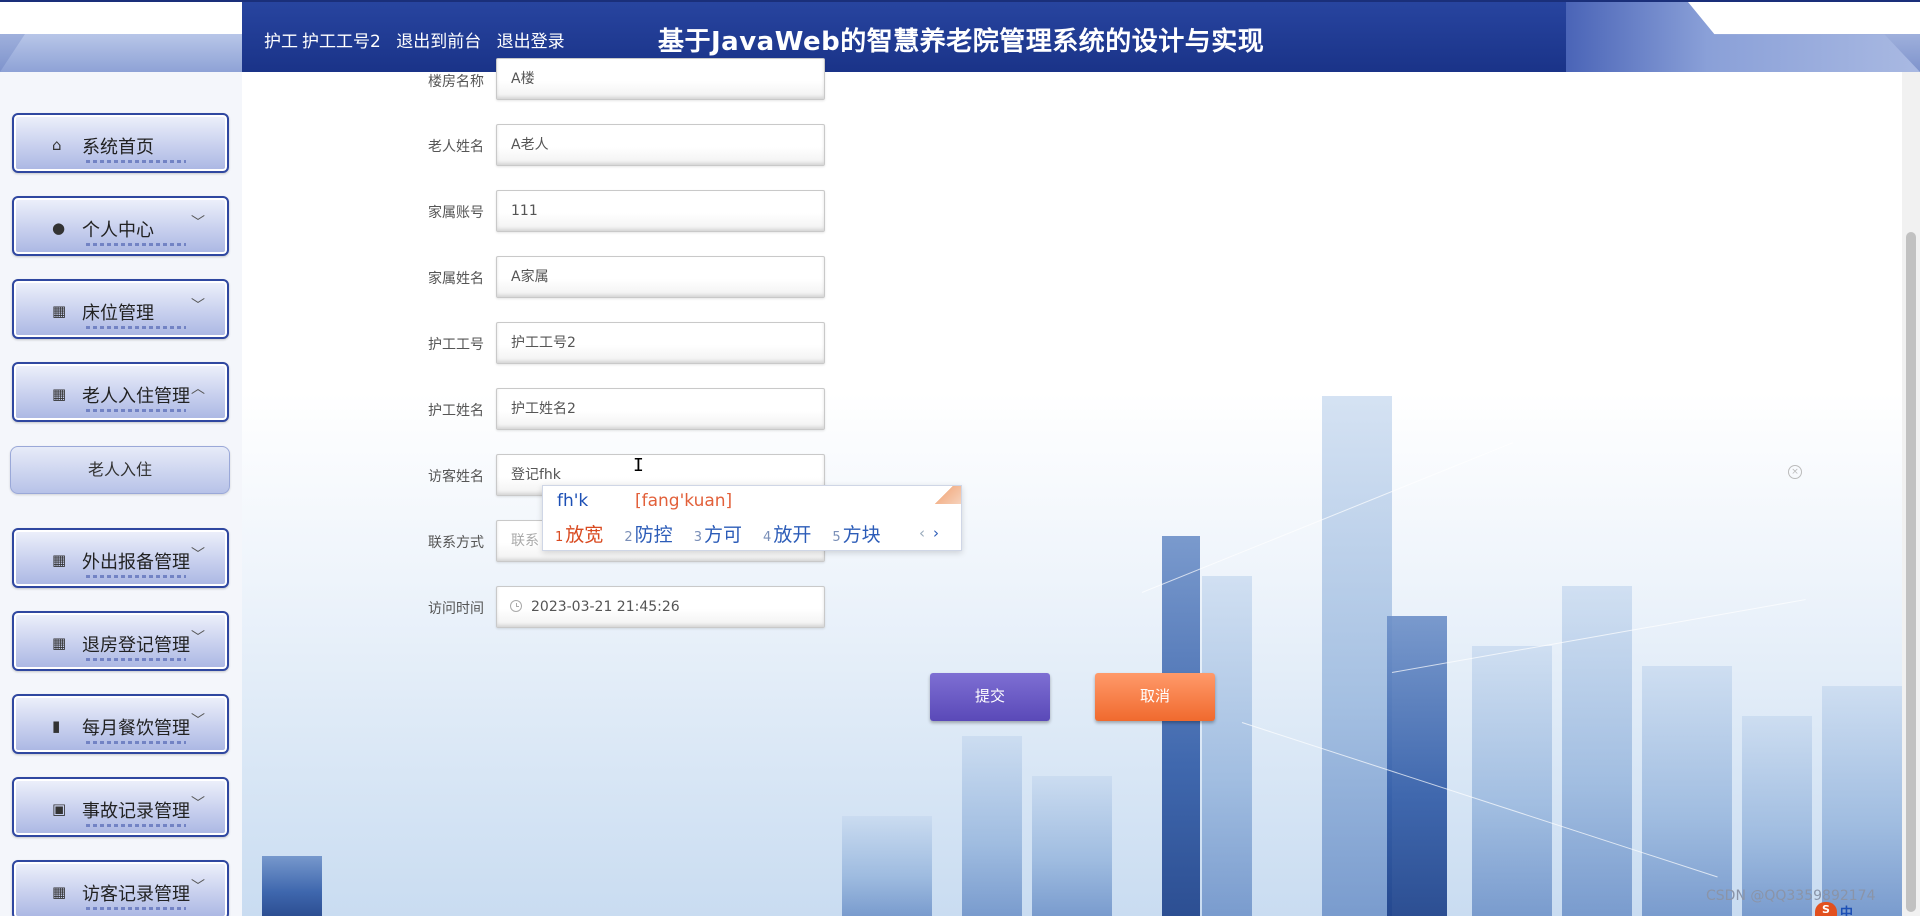 Image resolution: width=1920 pixels, height=916 pixels. What do you see at coordinates (922, 533) in the screenshot?
I see `ime-prev-page-icon: ‹` at bounding box center [922, 533].